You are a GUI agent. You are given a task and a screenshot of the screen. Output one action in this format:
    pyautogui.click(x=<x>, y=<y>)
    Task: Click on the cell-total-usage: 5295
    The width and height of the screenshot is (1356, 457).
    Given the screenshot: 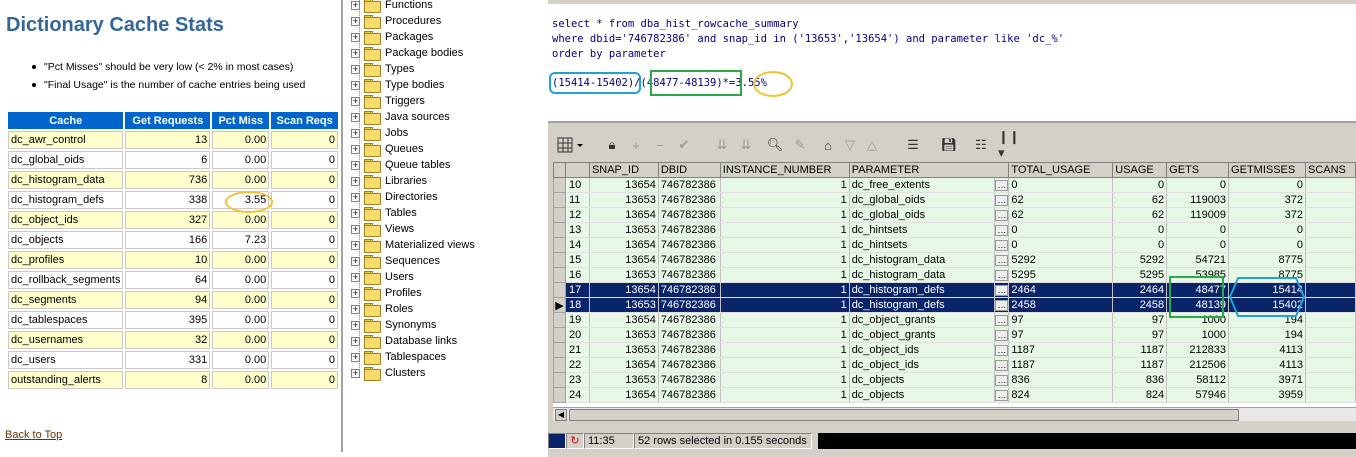 What is the action you would take?
    pyautogui.click(x=1061, y=275)
    